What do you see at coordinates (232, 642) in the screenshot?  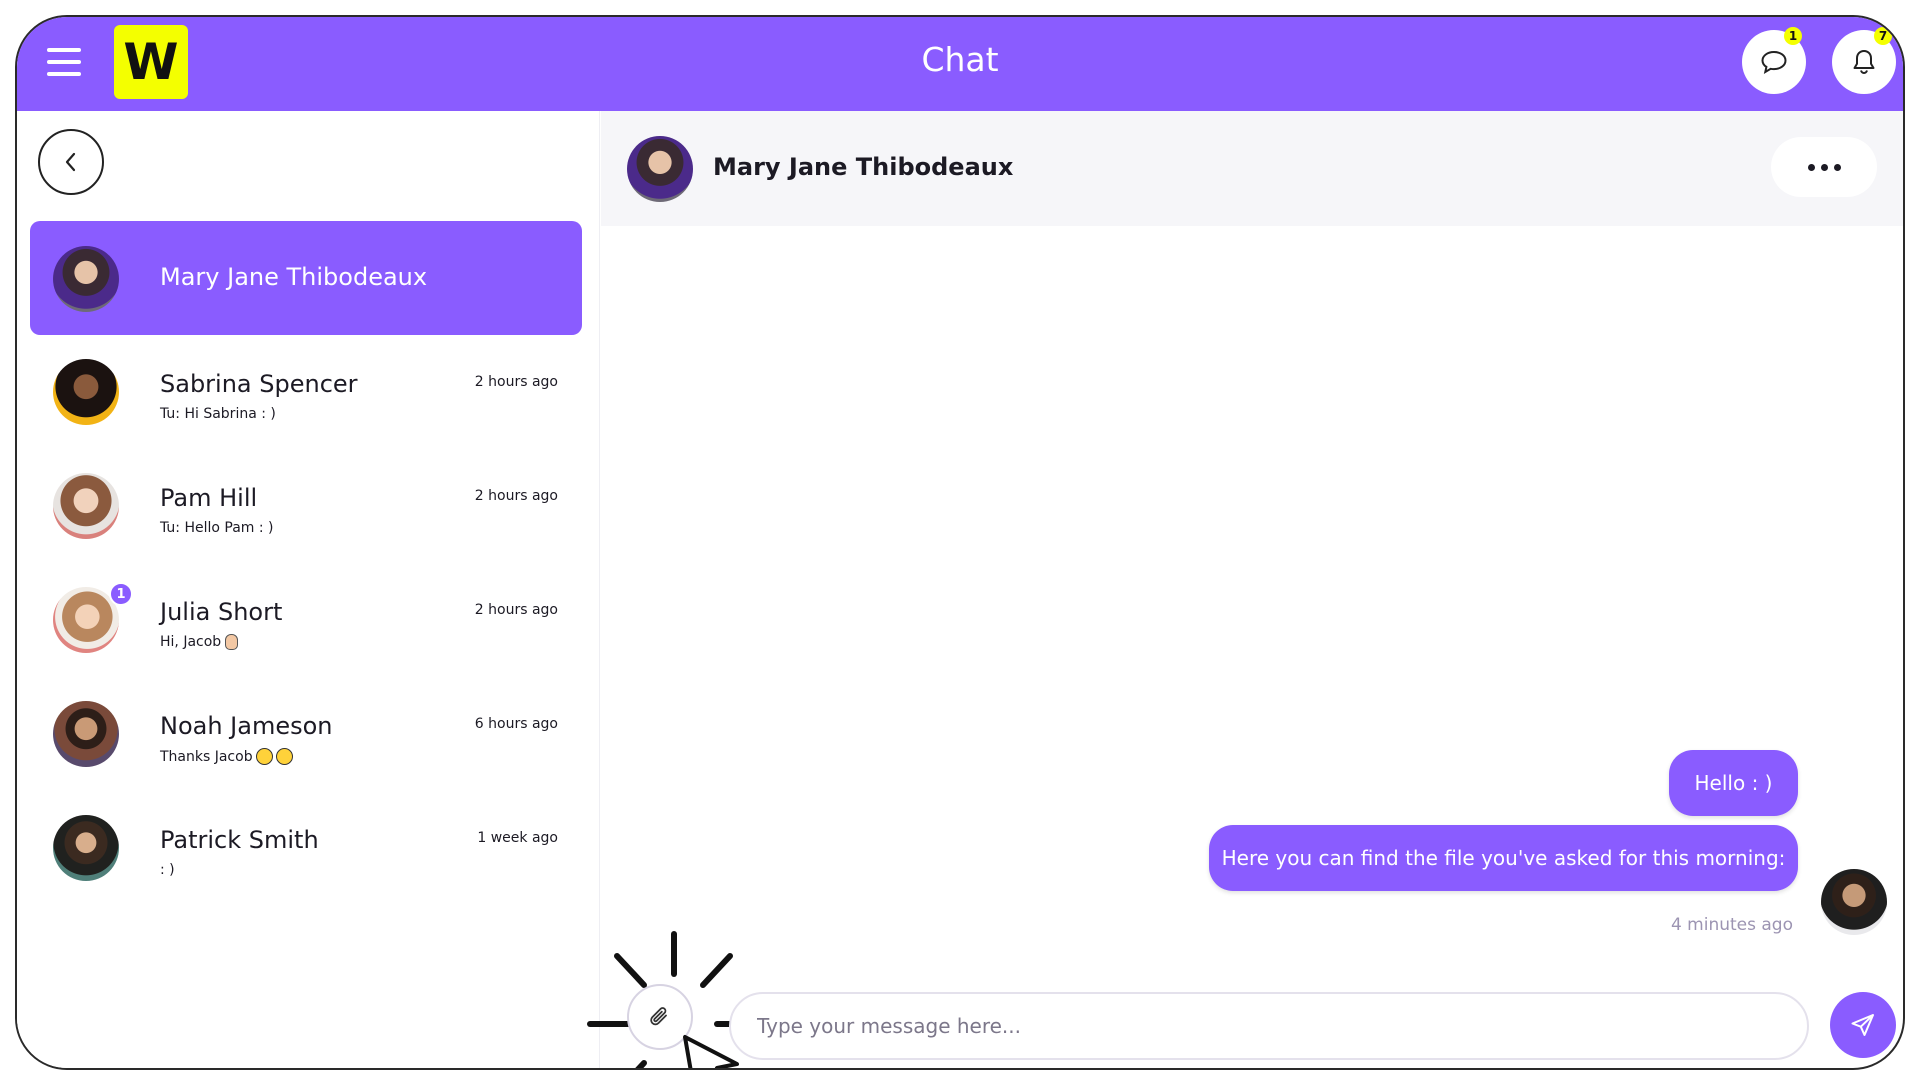 I see `waving-hand-emoji-icon` at bounding box center [232, 642].